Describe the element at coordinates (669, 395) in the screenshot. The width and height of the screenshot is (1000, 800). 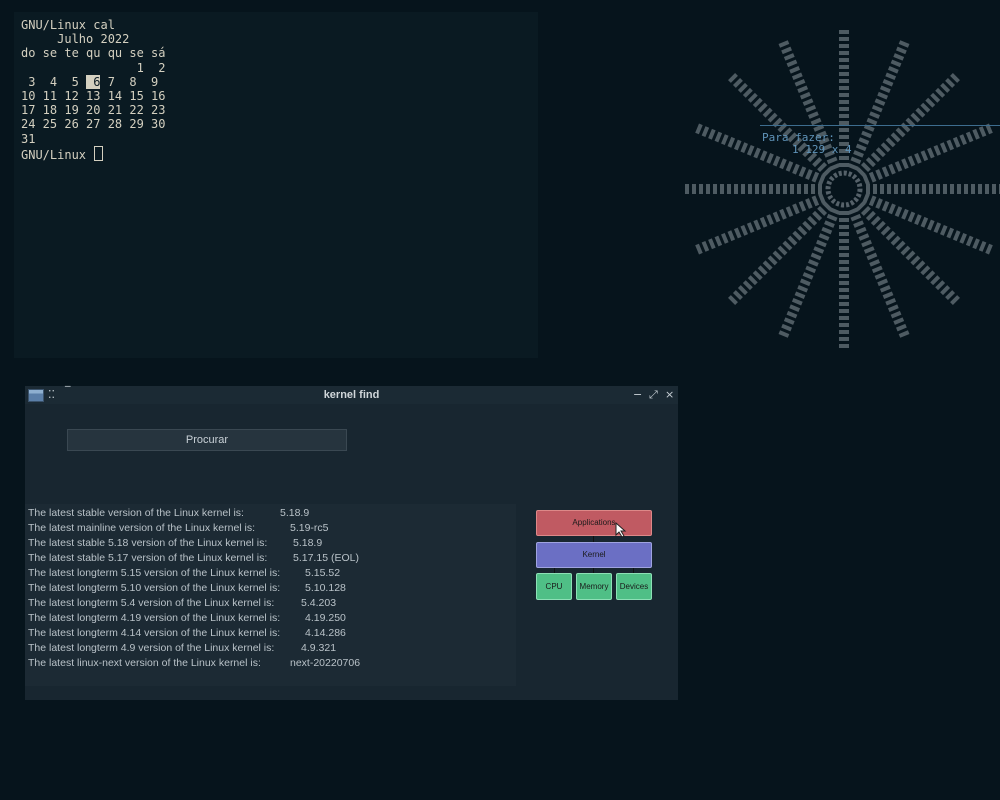
I see `close-button: ×` at that location.